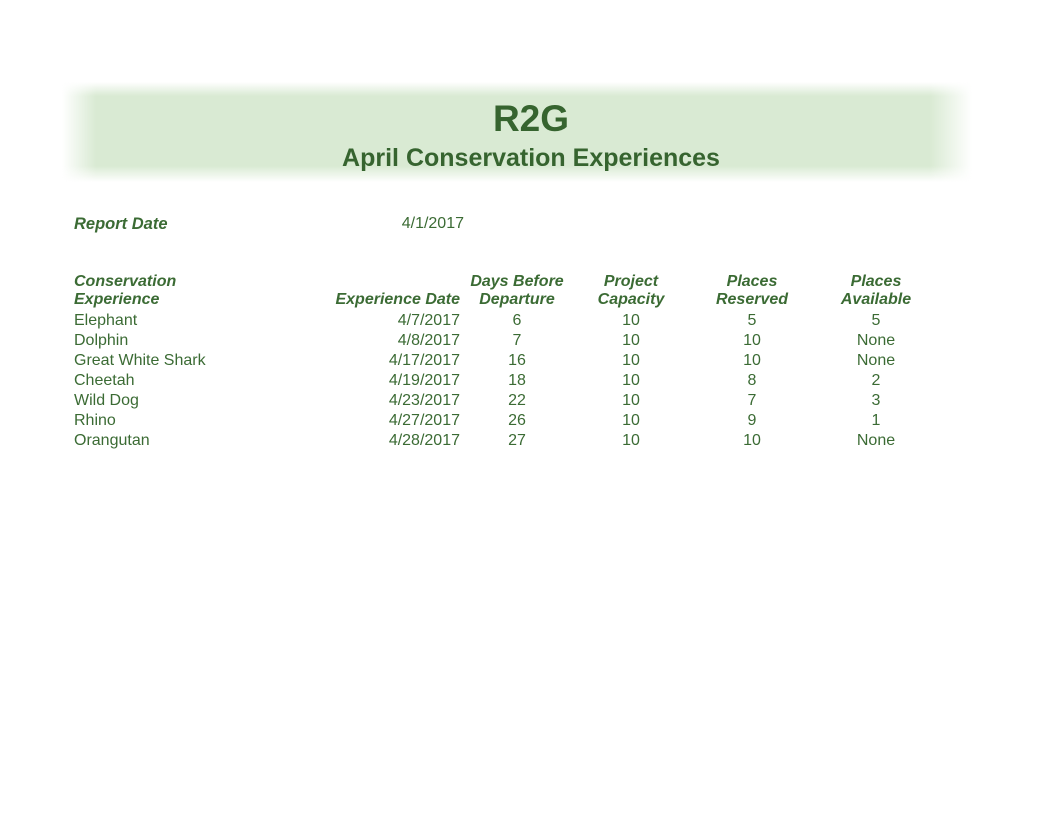  Describe the element at coordinates (506, 401) in the screenshot. I see `table-row: Wild Dog 4/23/2017 22 10 7 3` at that location.